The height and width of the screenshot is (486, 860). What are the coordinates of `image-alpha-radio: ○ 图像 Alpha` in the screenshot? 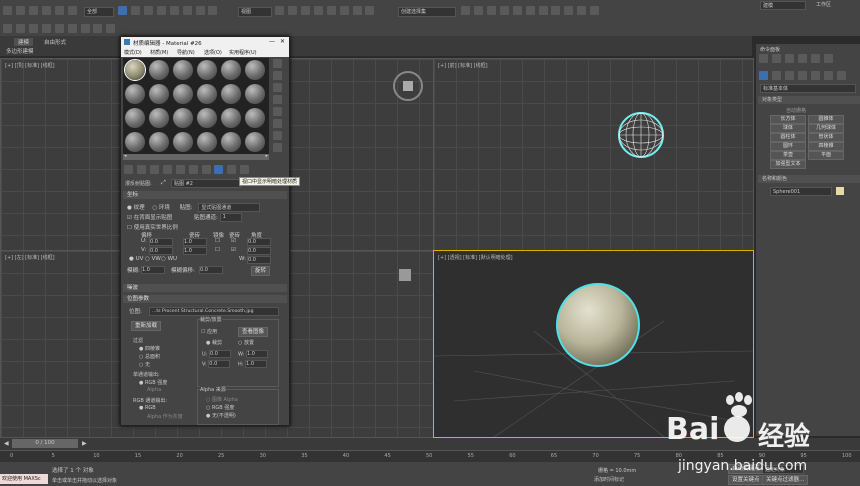 It's located at (222, 399).